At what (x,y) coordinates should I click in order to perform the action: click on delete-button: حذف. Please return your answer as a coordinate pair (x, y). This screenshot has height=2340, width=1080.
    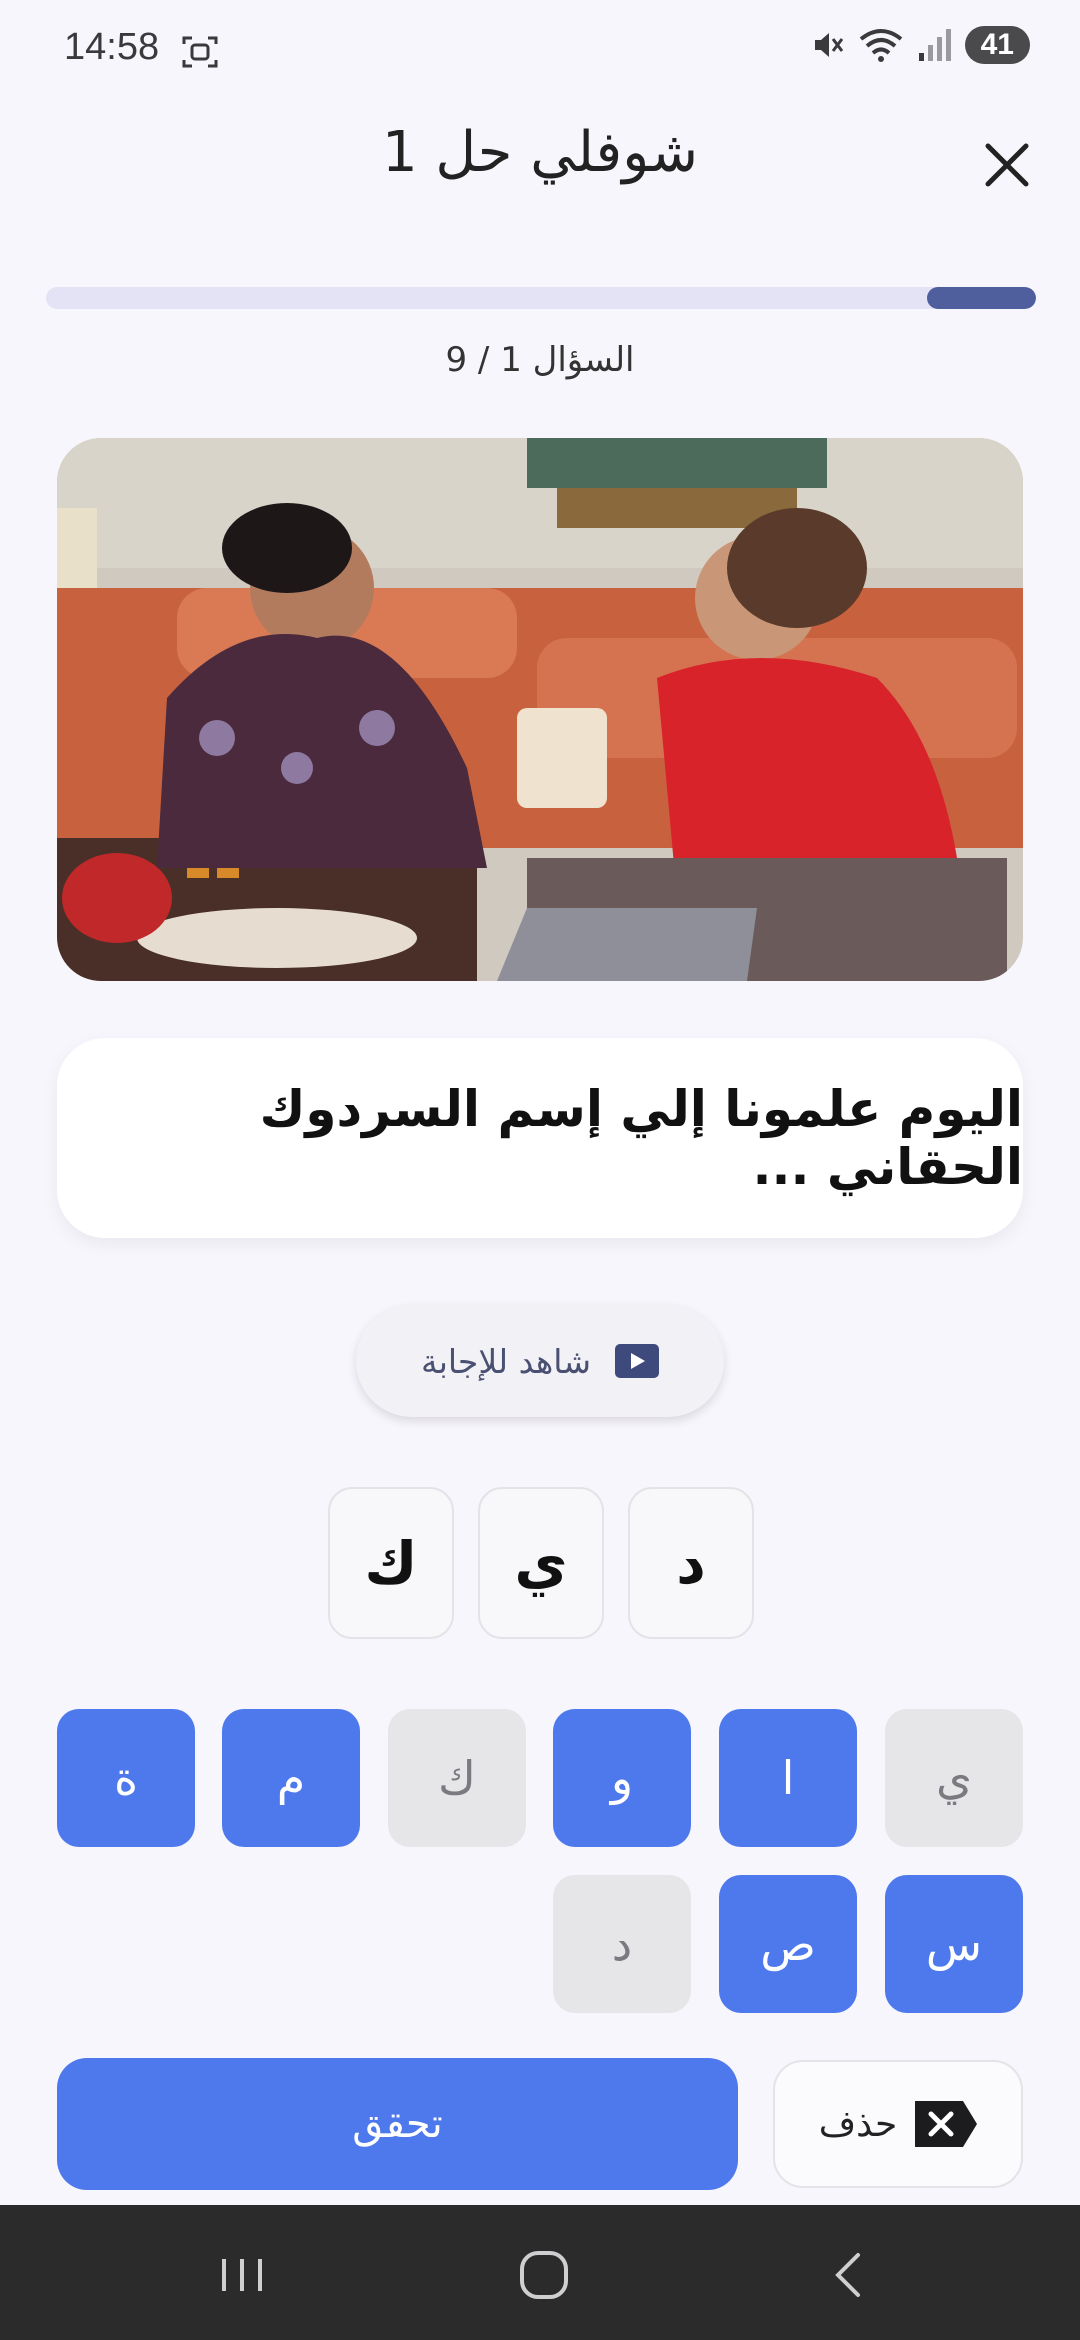
    Looking at the image, I should click on (898, 2124).